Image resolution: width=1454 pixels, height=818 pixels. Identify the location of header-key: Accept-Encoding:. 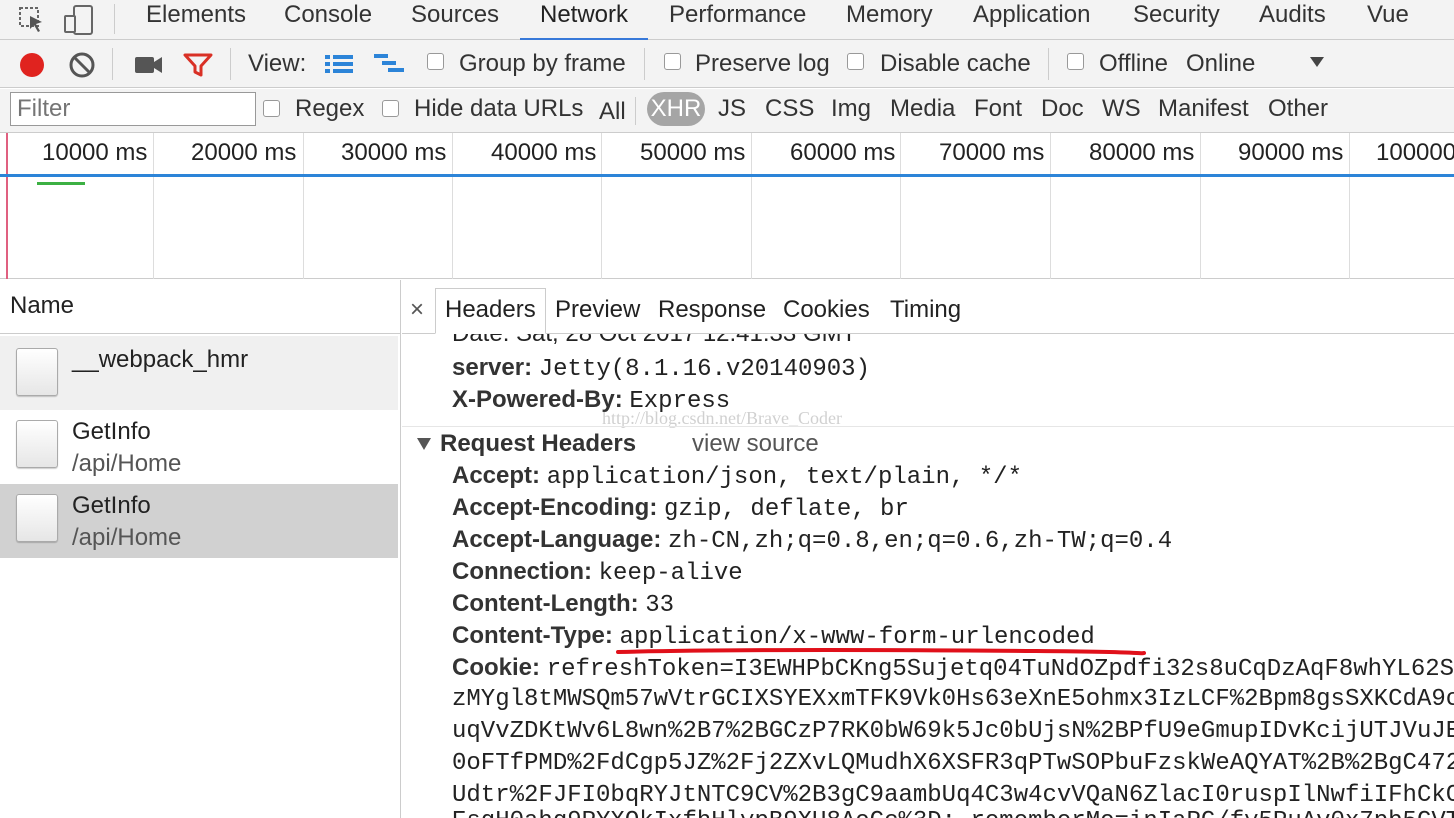
(555, 507).